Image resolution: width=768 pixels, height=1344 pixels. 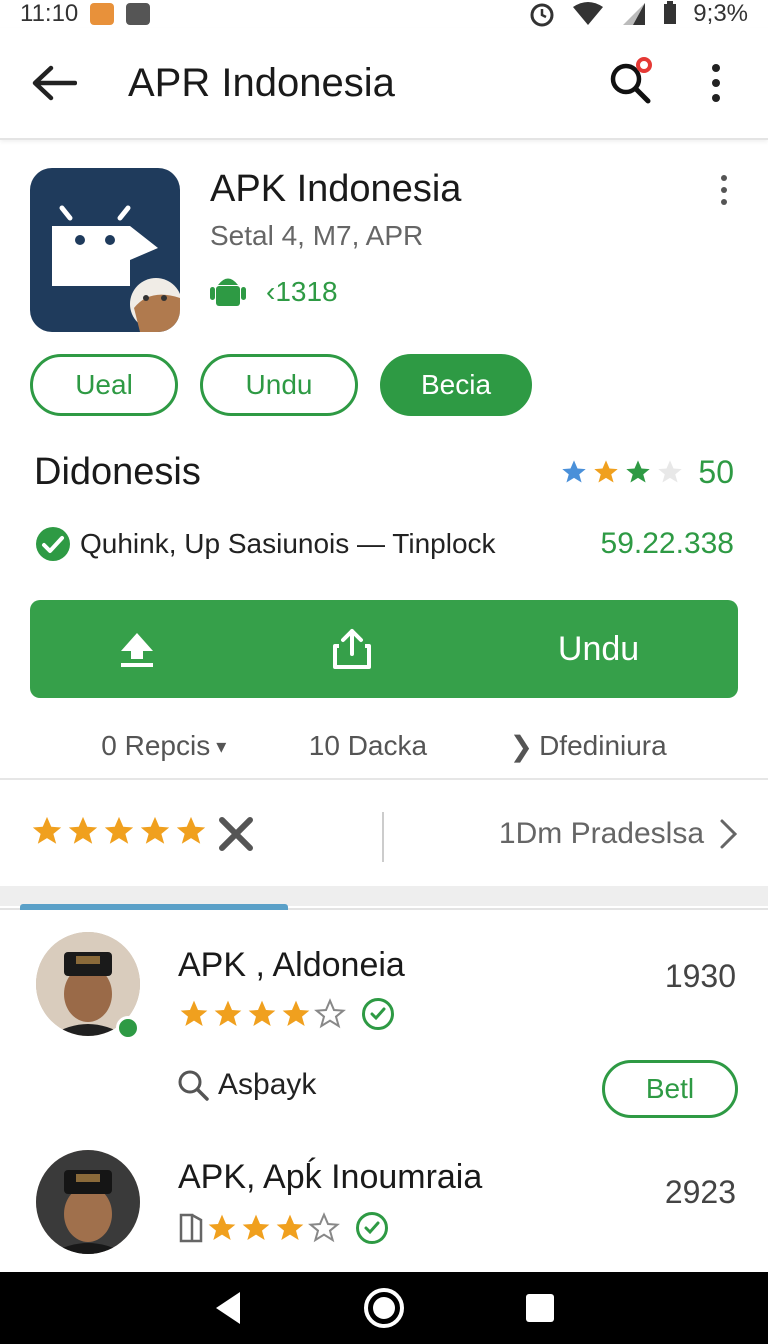 What do you see at coordinates (644, 65) in the screenshot?
I see `notification-dot` at bounding box center [644, 65].